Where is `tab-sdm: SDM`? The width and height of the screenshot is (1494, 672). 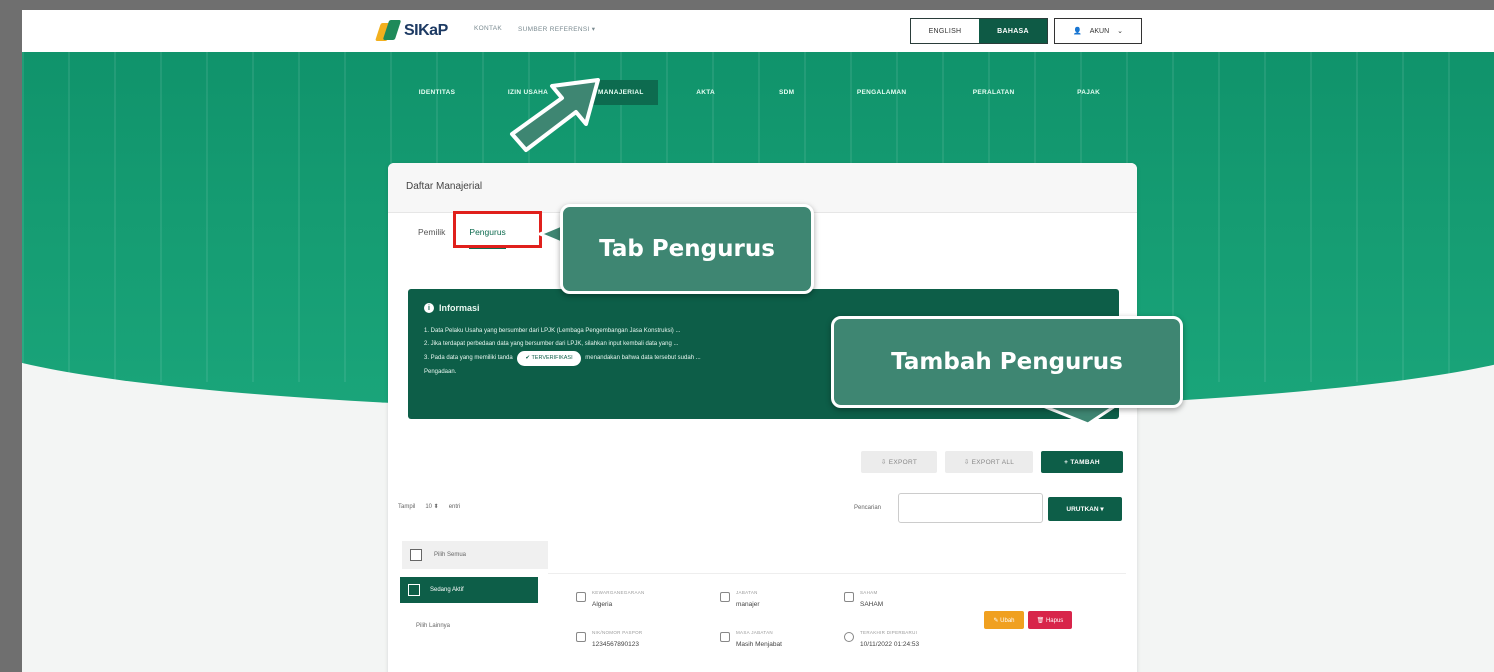
tab-sdm: SDM is located at coordinates (787, 92).